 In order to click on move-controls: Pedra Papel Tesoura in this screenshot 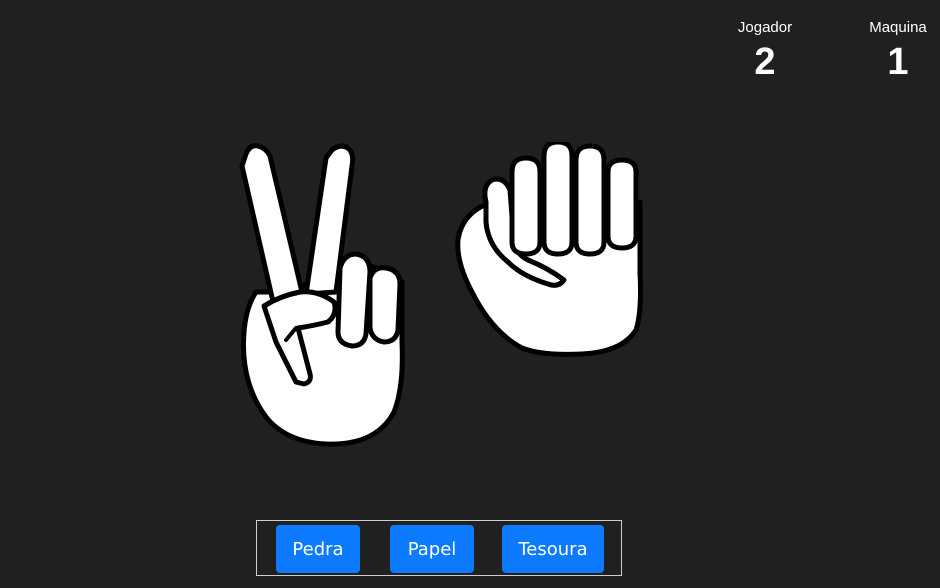, I will do `click(439, 548)`.